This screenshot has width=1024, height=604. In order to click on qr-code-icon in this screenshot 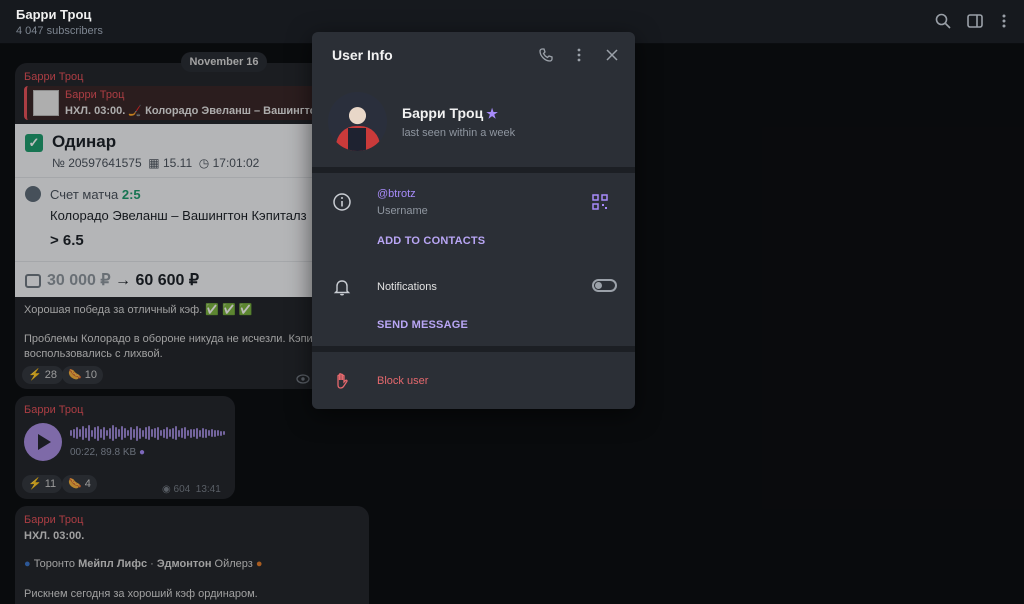, I will do `click(600, 202)`.